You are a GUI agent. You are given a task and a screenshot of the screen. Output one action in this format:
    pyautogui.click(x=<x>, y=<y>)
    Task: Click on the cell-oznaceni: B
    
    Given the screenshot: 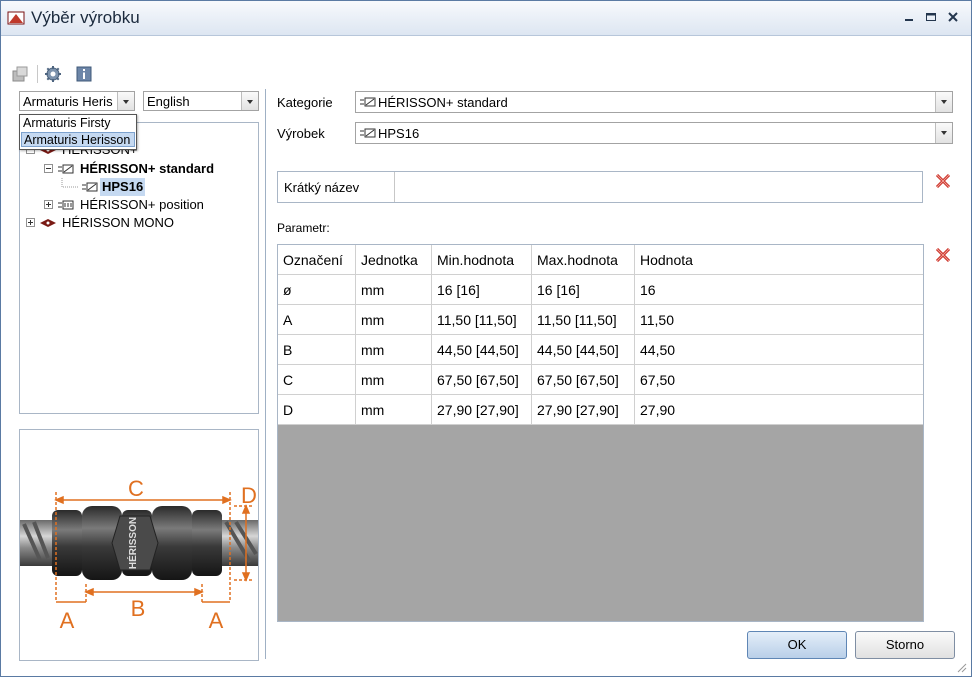 What is the action you would take?
    pyautogui.click(x=317, y=349)
    